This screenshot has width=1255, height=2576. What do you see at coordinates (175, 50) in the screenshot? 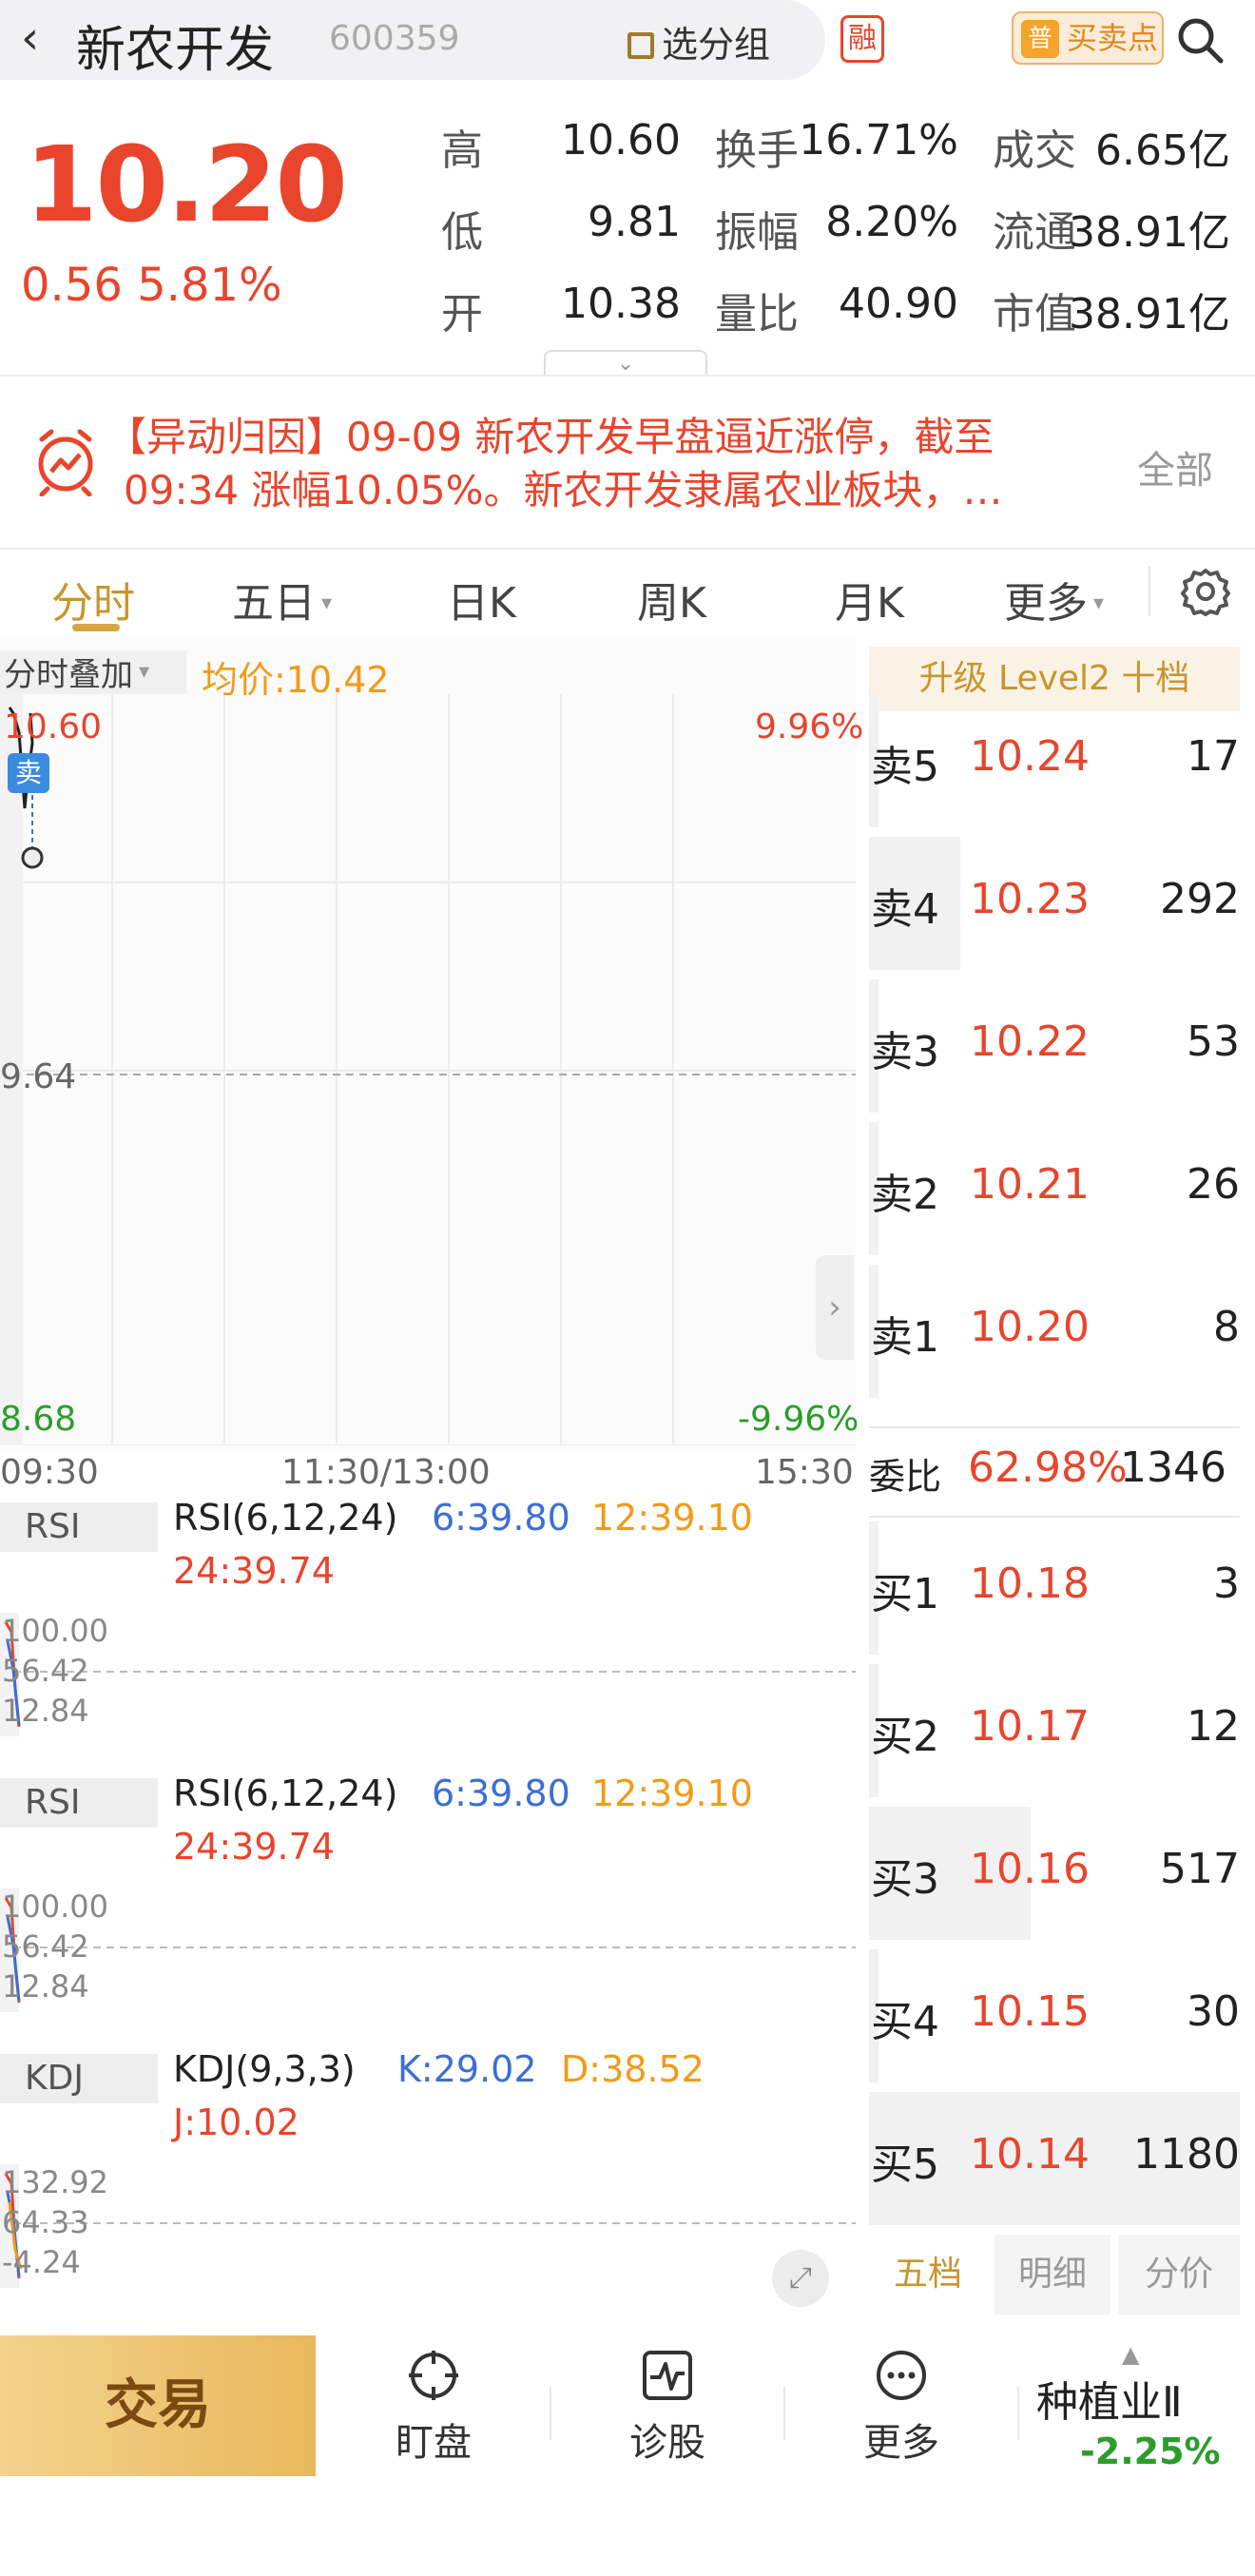
I see `stock-name: 新农开发` at bounding box center [175, 50].